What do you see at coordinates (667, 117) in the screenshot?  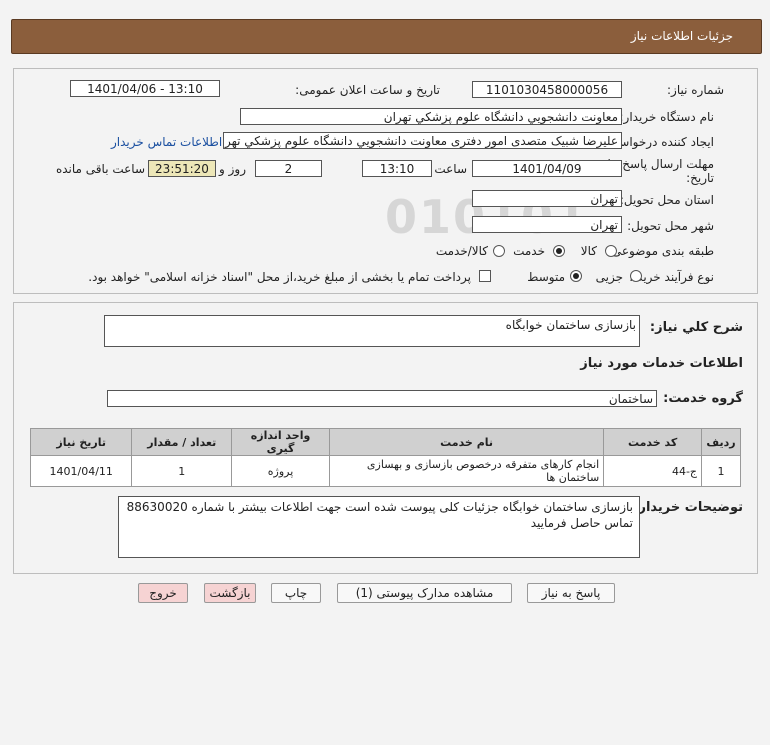 I see `buyer-org-label: نام دستگاه خریدار:` at bounding box center [667, 117].